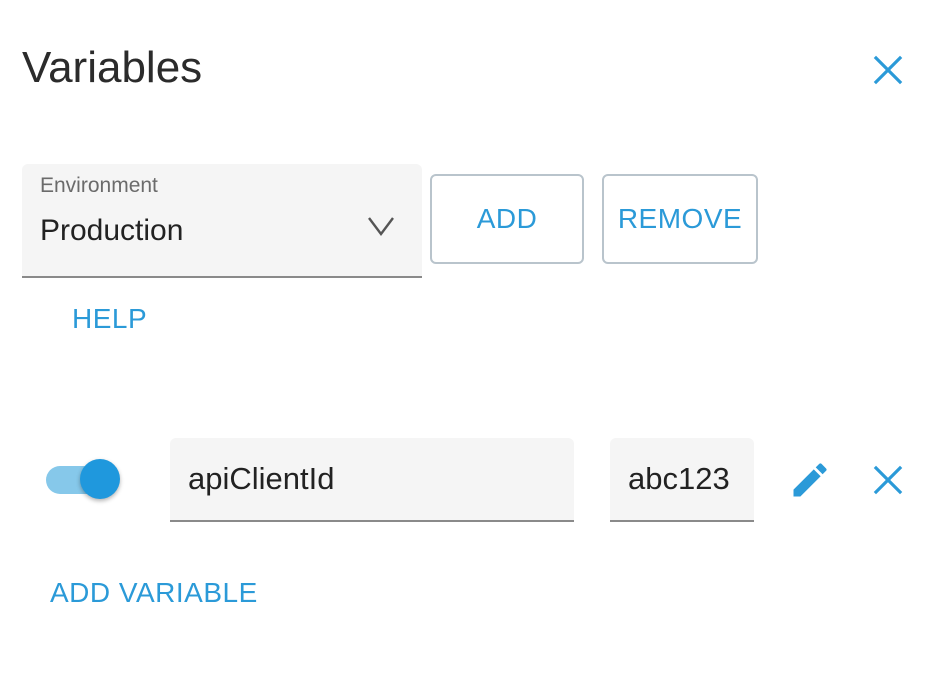 The height and width of the screenshot is (680, 944). Describe the element at coordinates (682, 480) in the screenshot. I see `variable-value-field: abc123` at that location.